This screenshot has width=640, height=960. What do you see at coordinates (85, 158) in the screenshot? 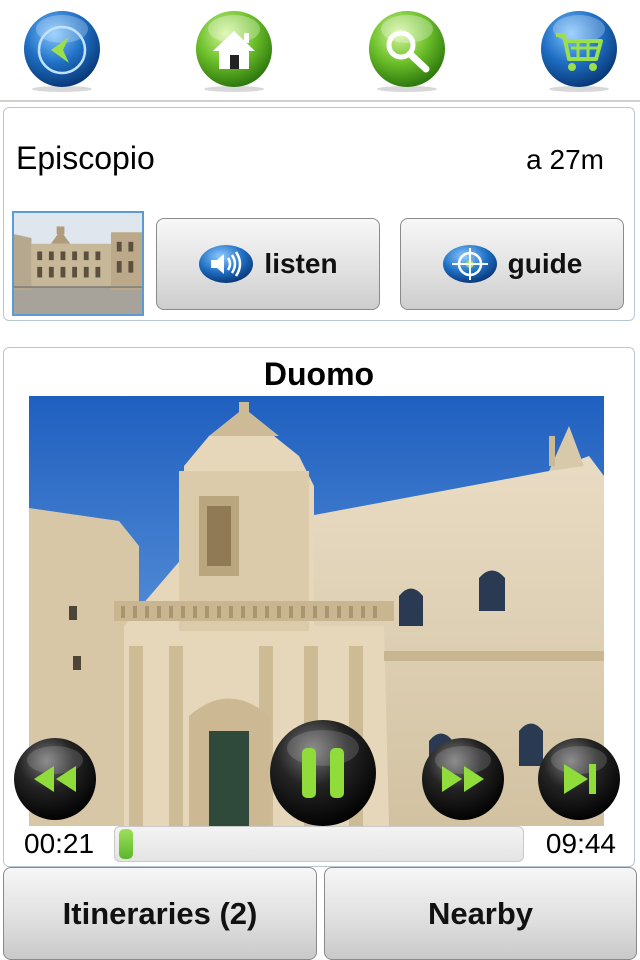
I see `place-title: Episcopio` at bounding box center [85, 158].